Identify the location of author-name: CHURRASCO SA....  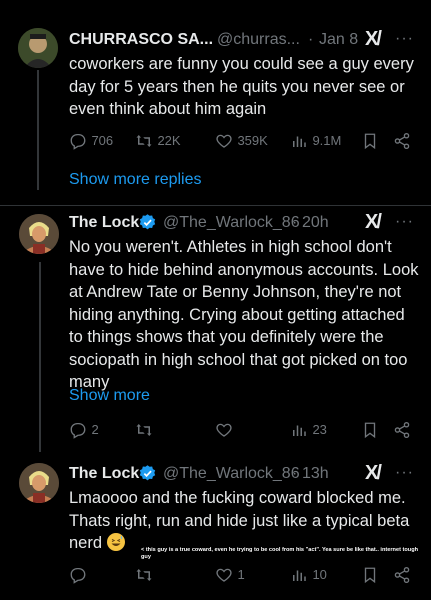
(141, 40).